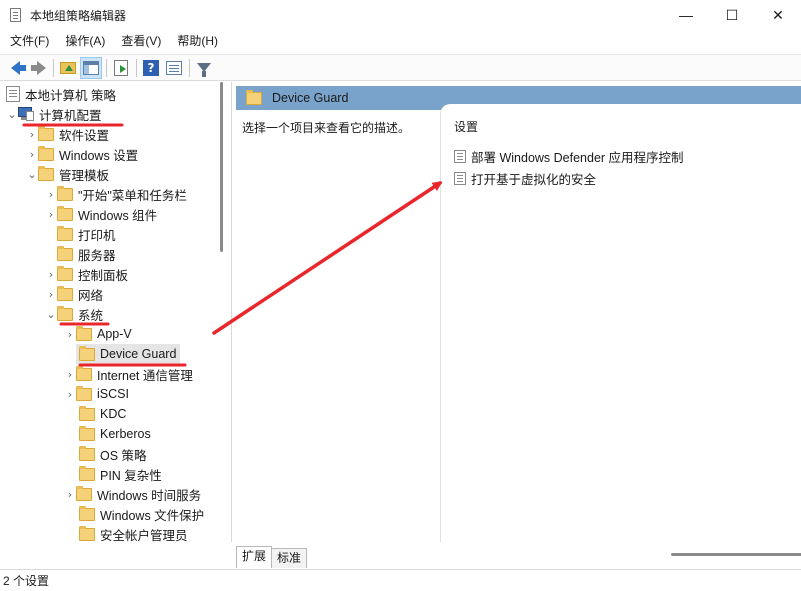 The height and width of the screenshot is (591, 801). I want to click on tab-standard: 标准, so click(289, 558).